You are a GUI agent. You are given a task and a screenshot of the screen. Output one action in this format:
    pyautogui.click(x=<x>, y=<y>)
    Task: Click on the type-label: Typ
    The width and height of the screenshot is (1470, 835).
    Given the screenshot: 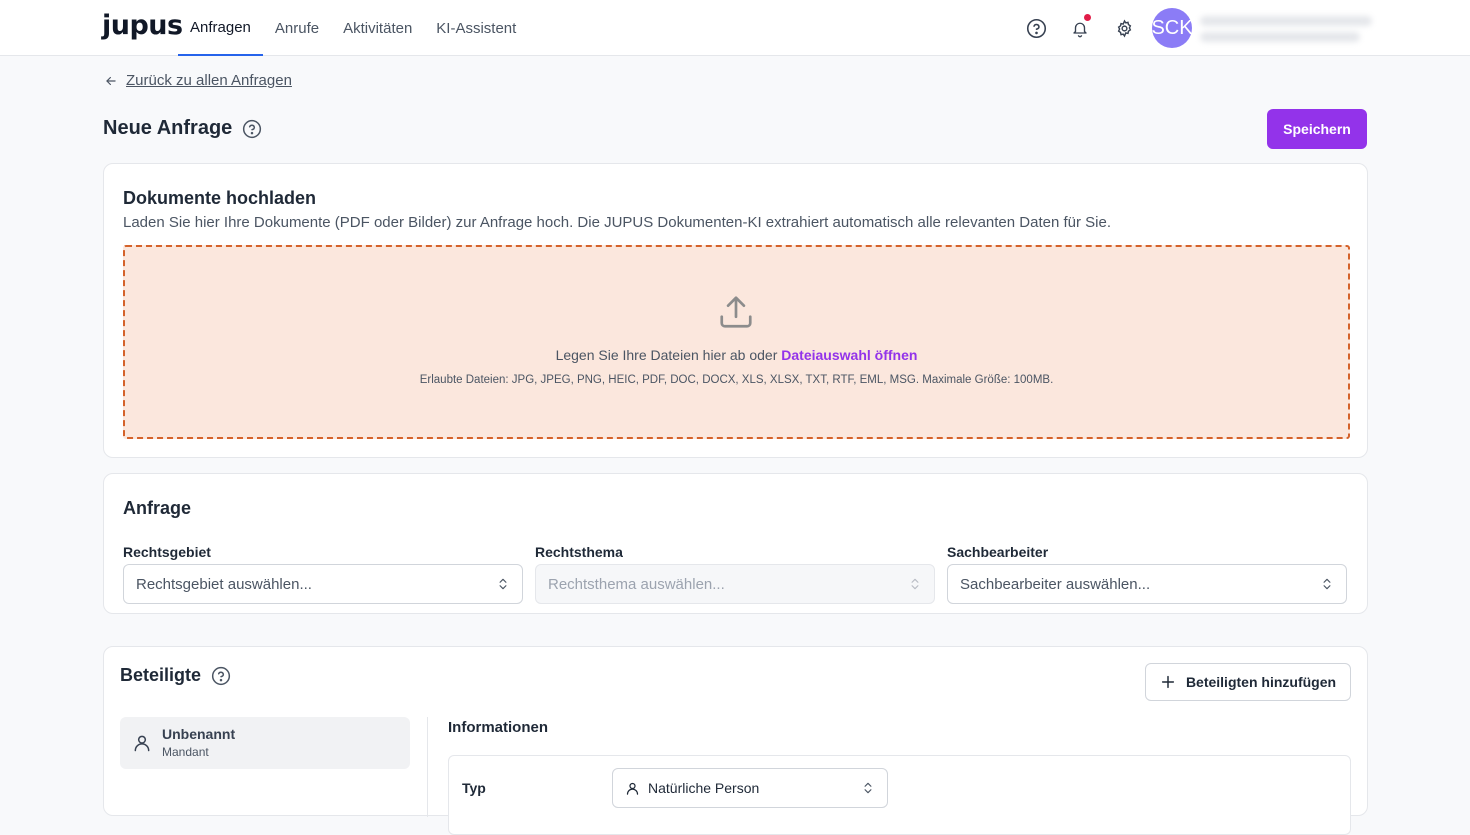 What is the action you would take?
    pyautogui.click(x=474, y=788)
    